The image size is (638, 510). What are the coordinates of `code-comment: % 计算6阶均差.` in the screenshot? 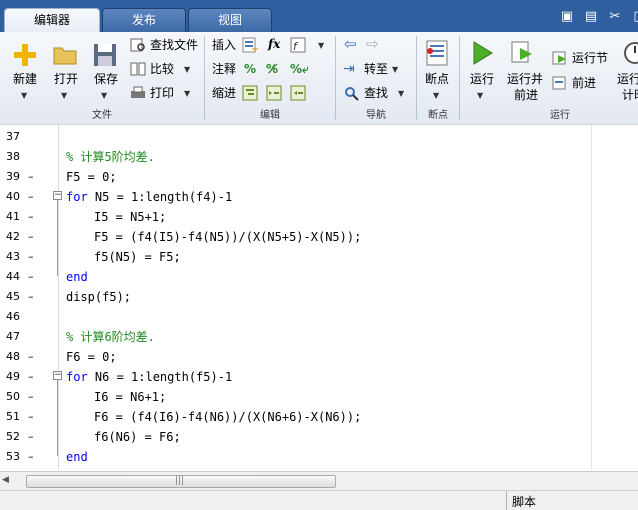 It's located at (110, 337).